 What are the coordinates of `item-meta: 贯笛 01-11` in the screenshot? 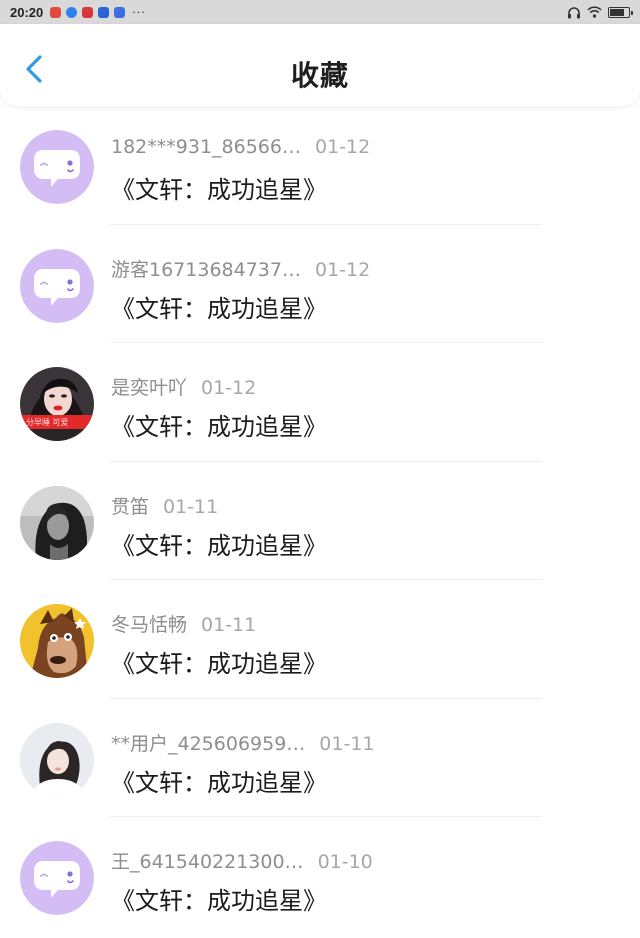 It's located at (164, 505).